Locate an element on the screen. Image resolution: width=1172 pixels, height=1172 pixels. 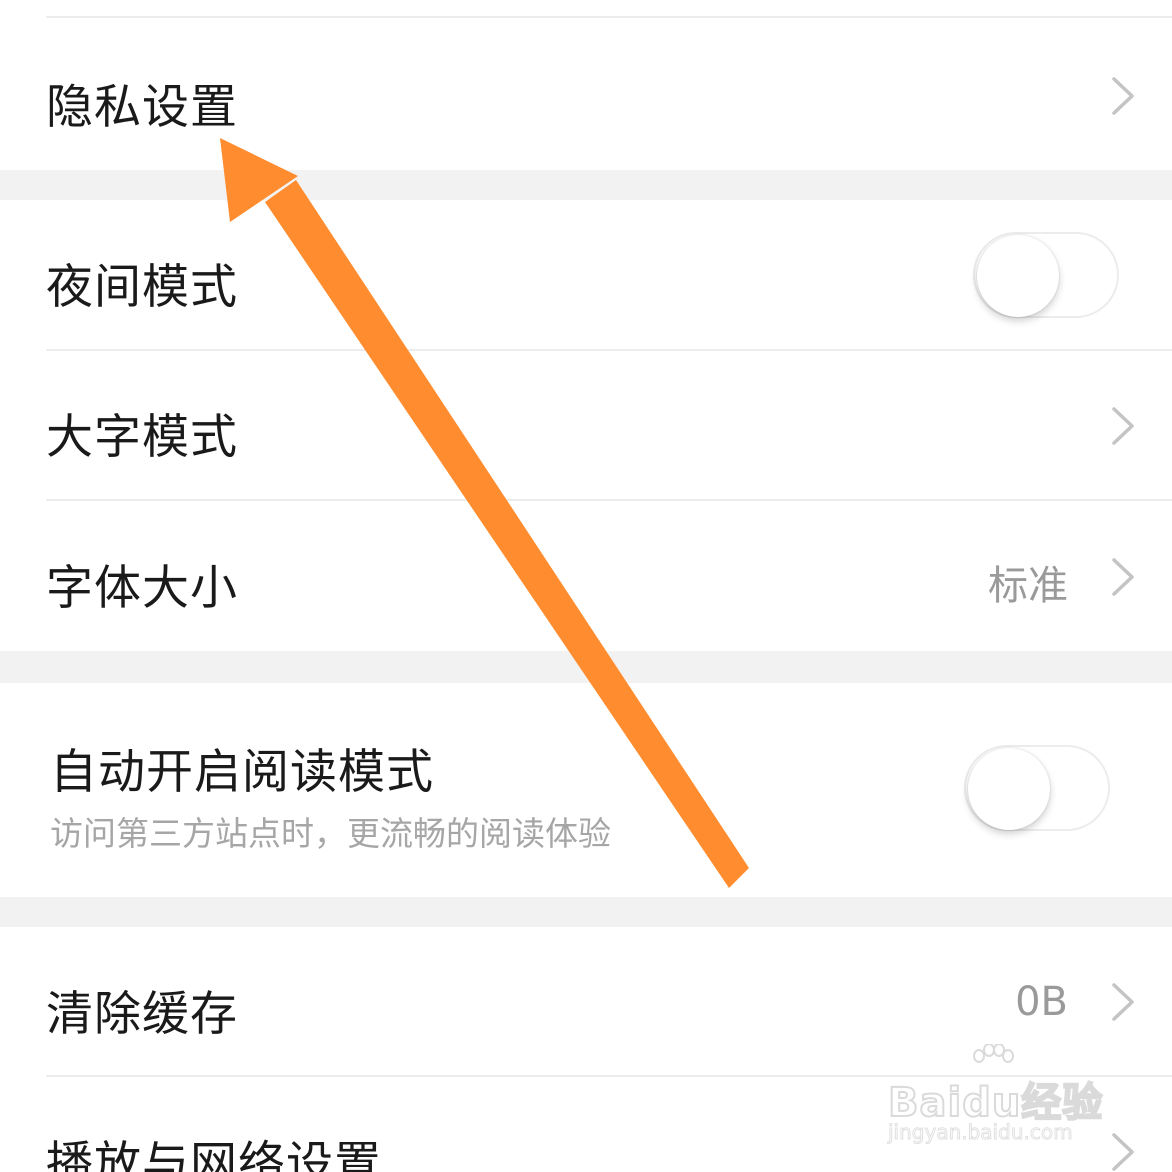
privacy-settings-label: 隐私设置 is located at coordinates (142, 107).